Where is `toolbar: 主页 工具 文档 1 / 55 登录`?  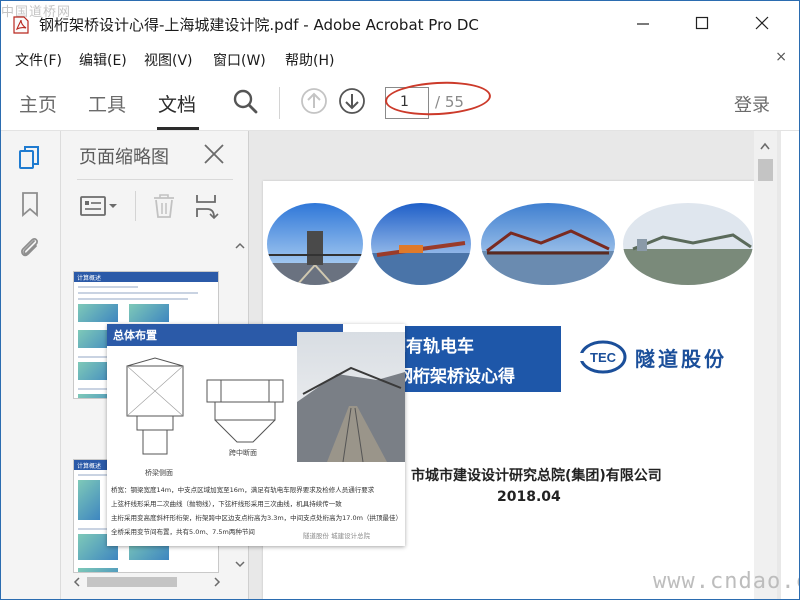 toolbar: 主页 工具 文档 1 / 55 登录 is located at coordinates (400, 101).